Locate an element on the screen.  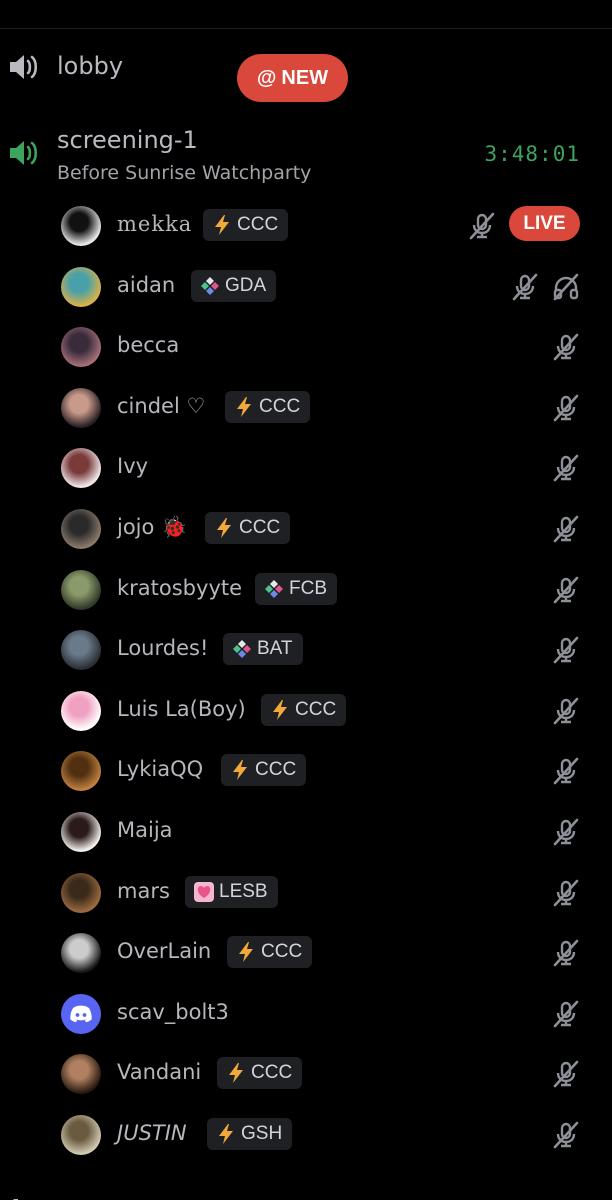
username: OverLain is located at coordinates (164, 951).